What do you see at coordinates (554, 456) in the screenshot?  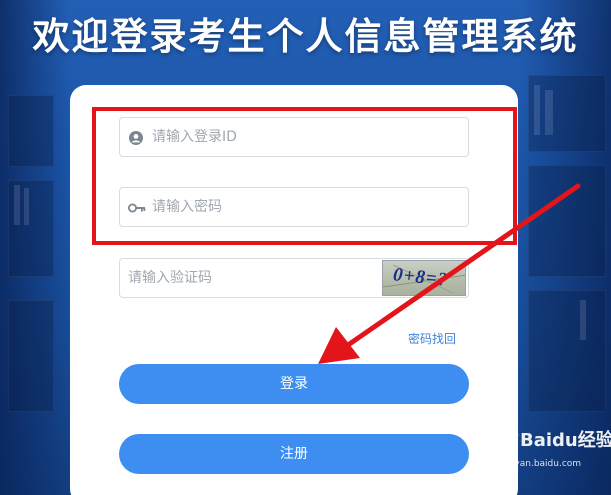 I see `baidu-watermark: Baidu经验 jingyan.baidu.com` at bounding box center [554, 456].